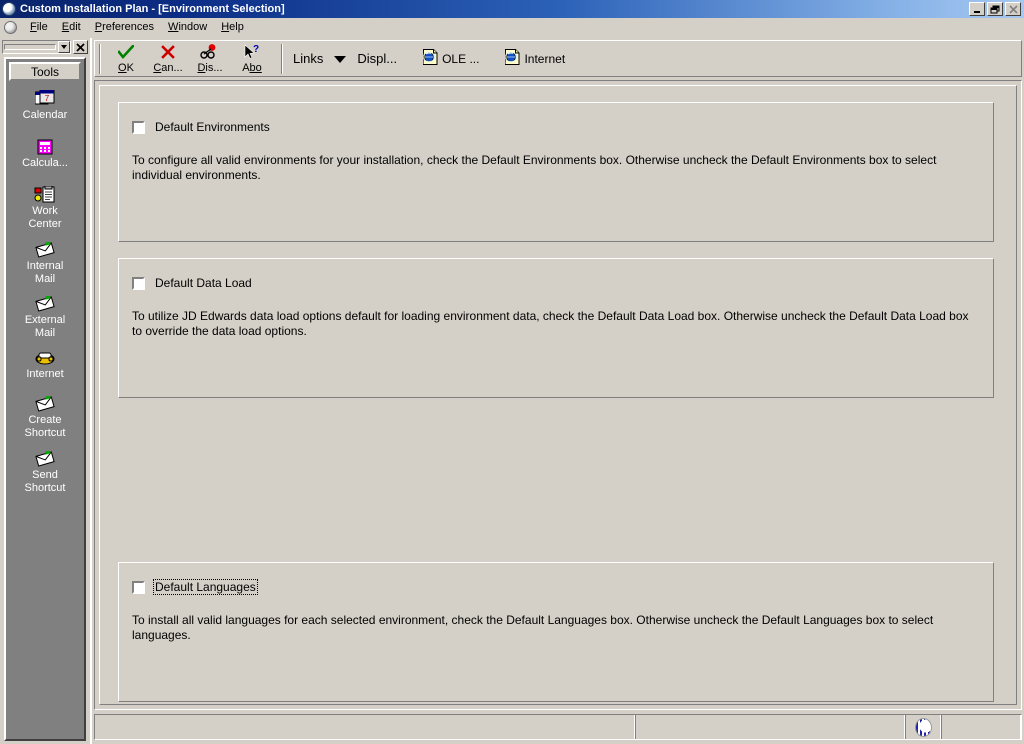 Image resolution: width=1024 pixels, height=744 pixels. Describe the element at coordinates (203, 283) in the screenshot. I see `default-data-load-label: Default Data Load` at that location.